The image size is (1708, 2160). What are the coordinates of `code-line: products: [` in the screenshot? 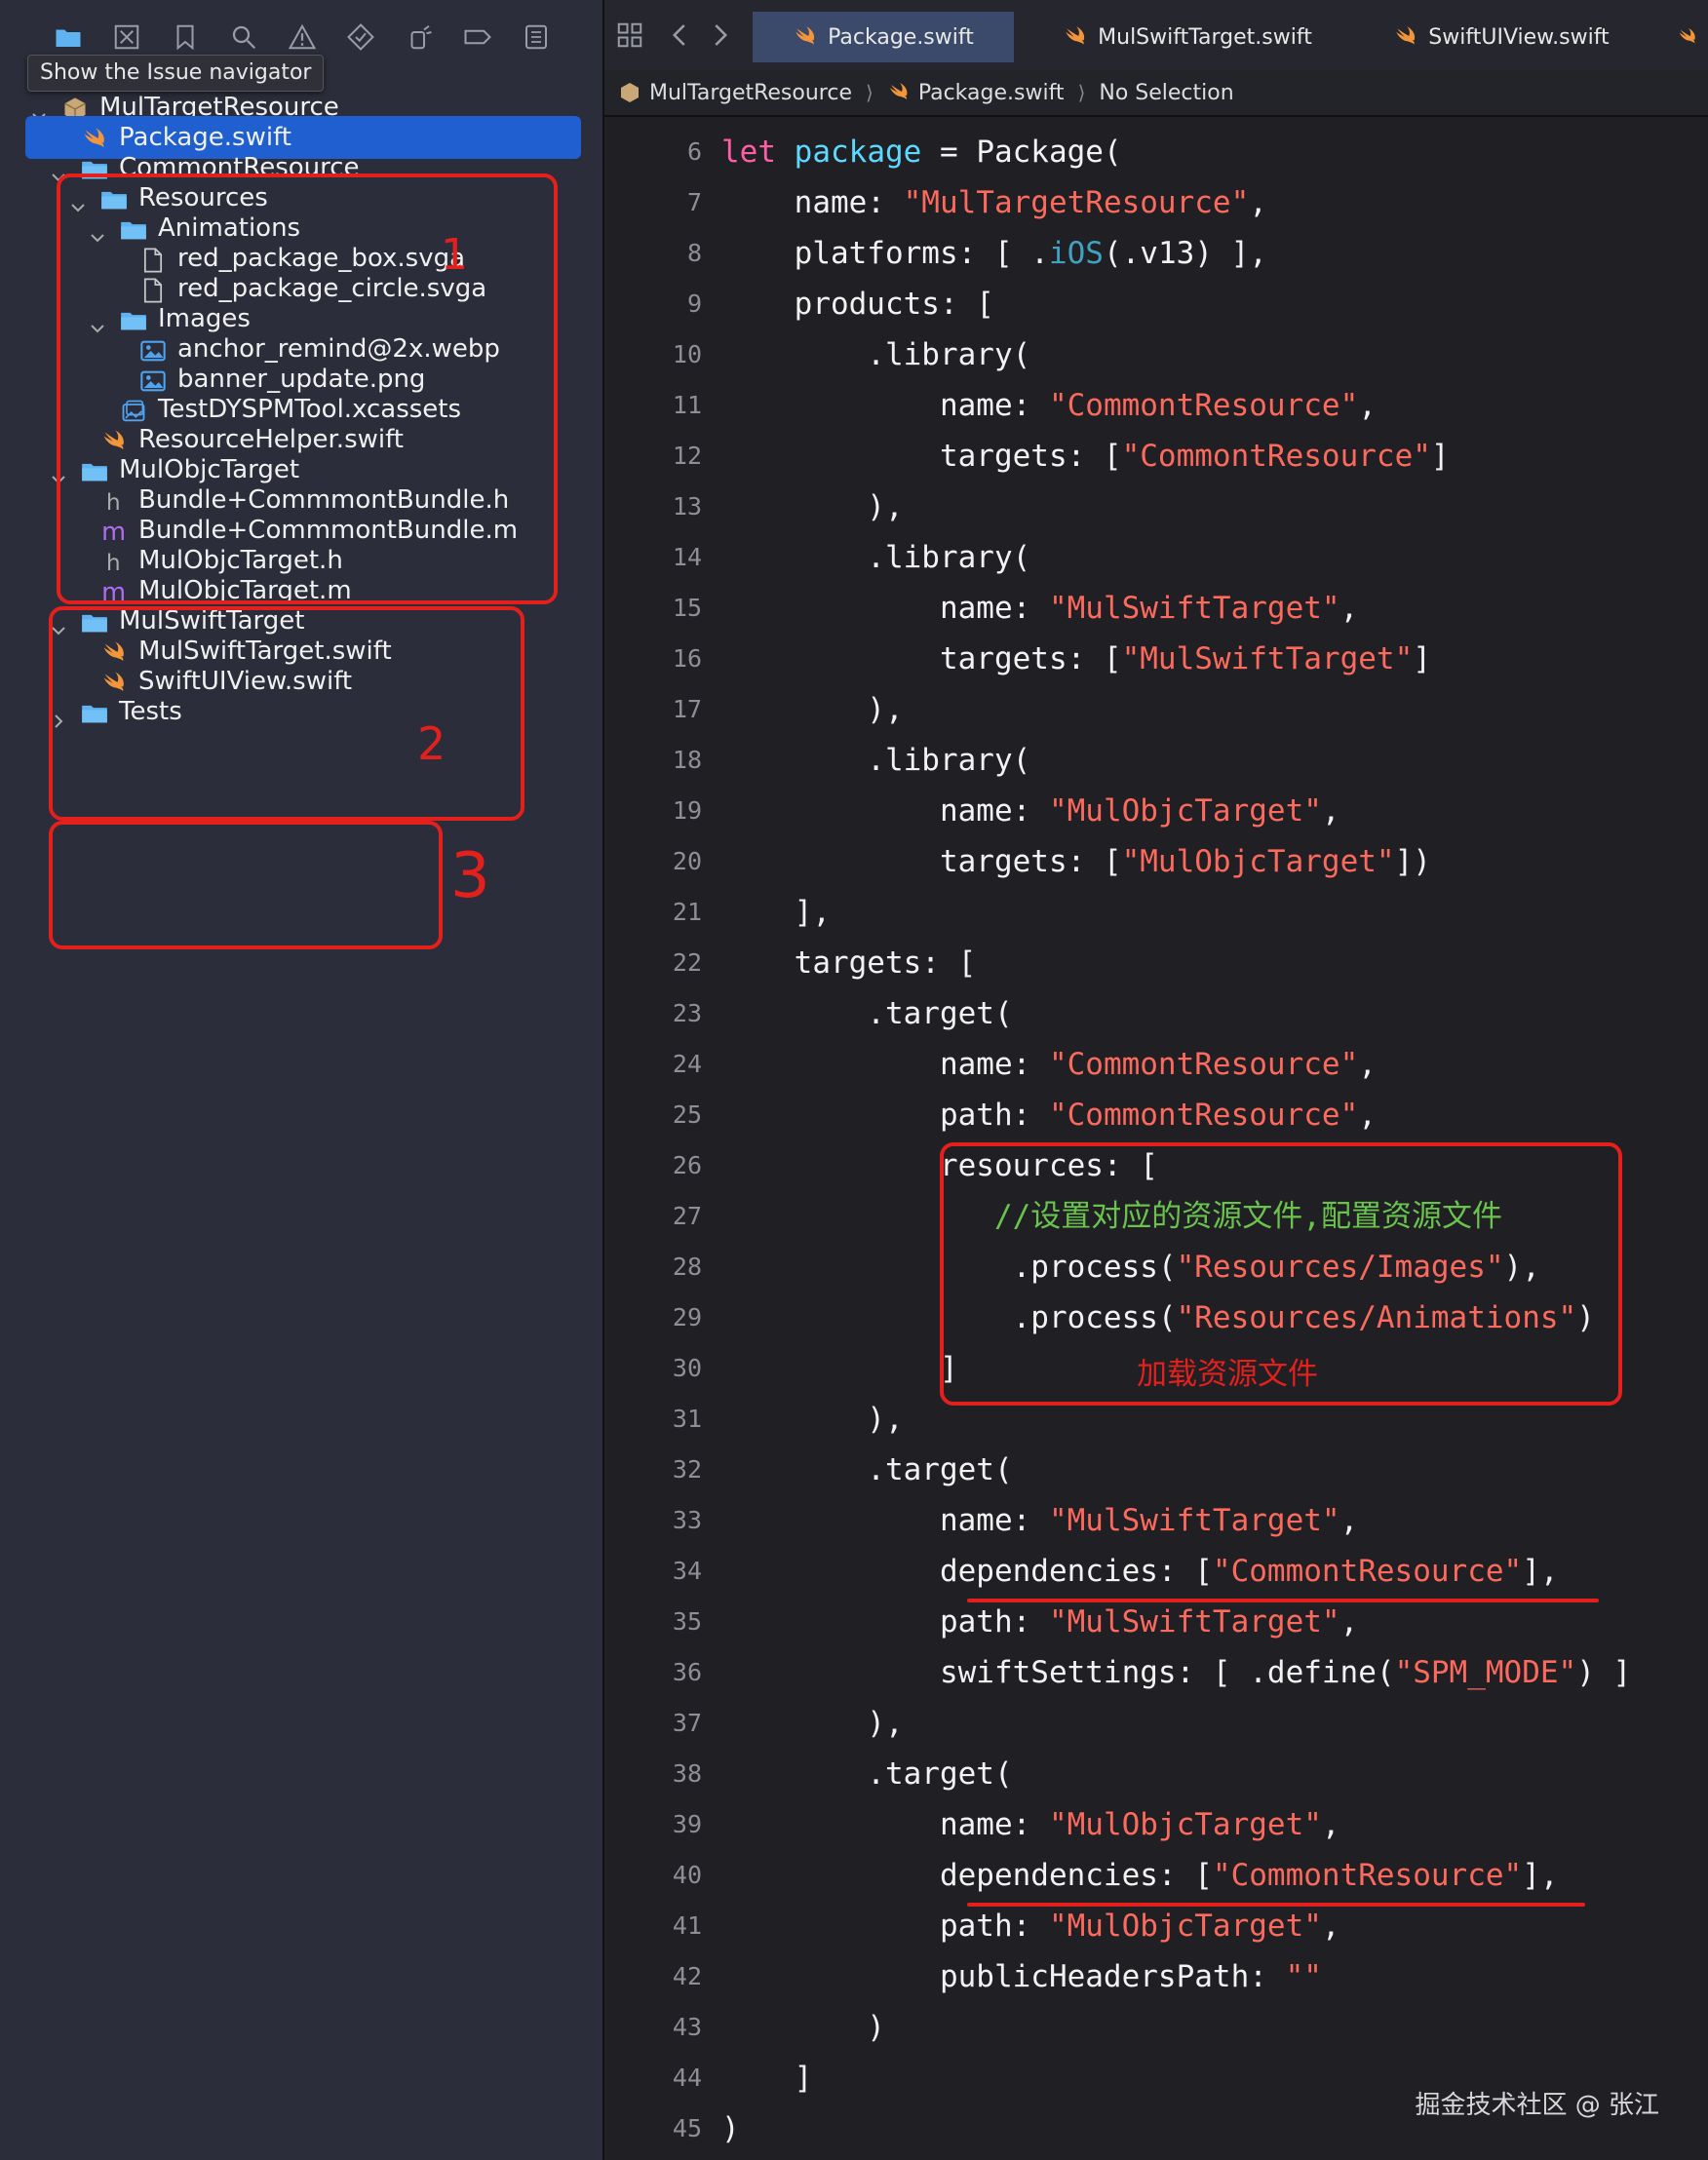 It's located at (857, 304).